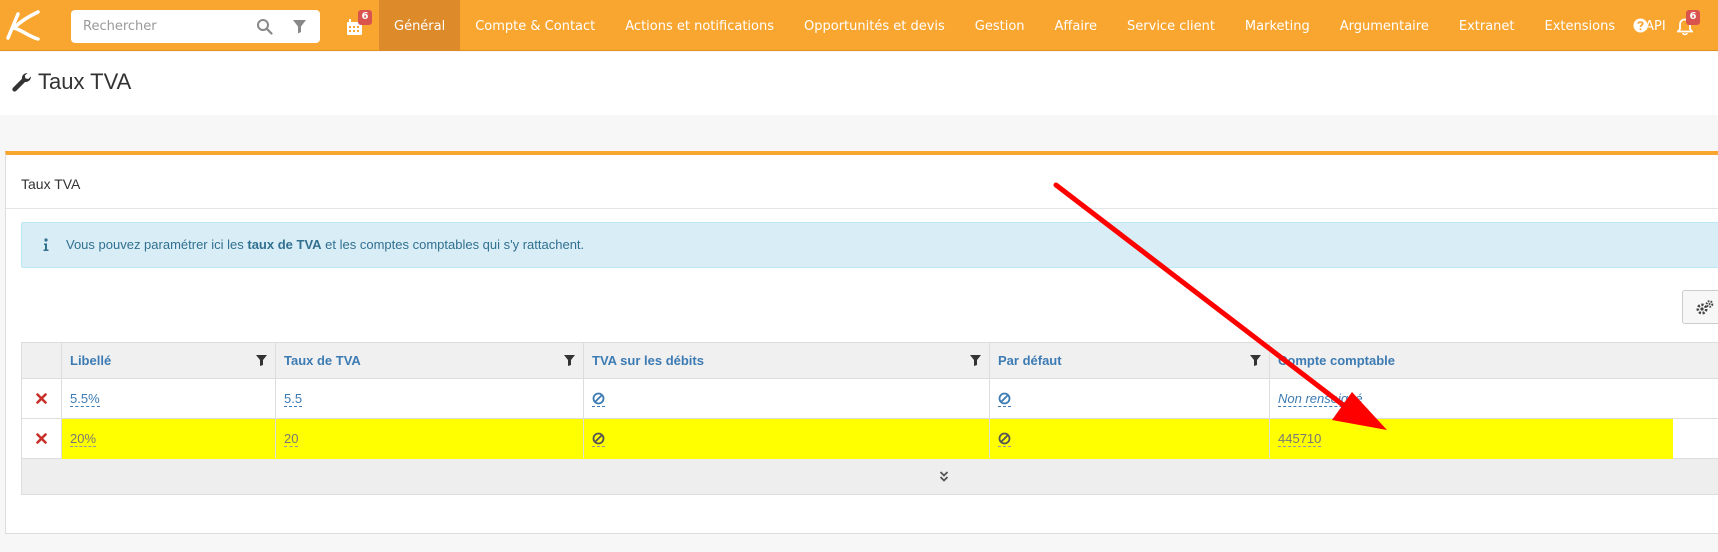 This screenshot has height=552, width=1718. I want to click on cell-libelle: 5.5%, so click(168, 398).